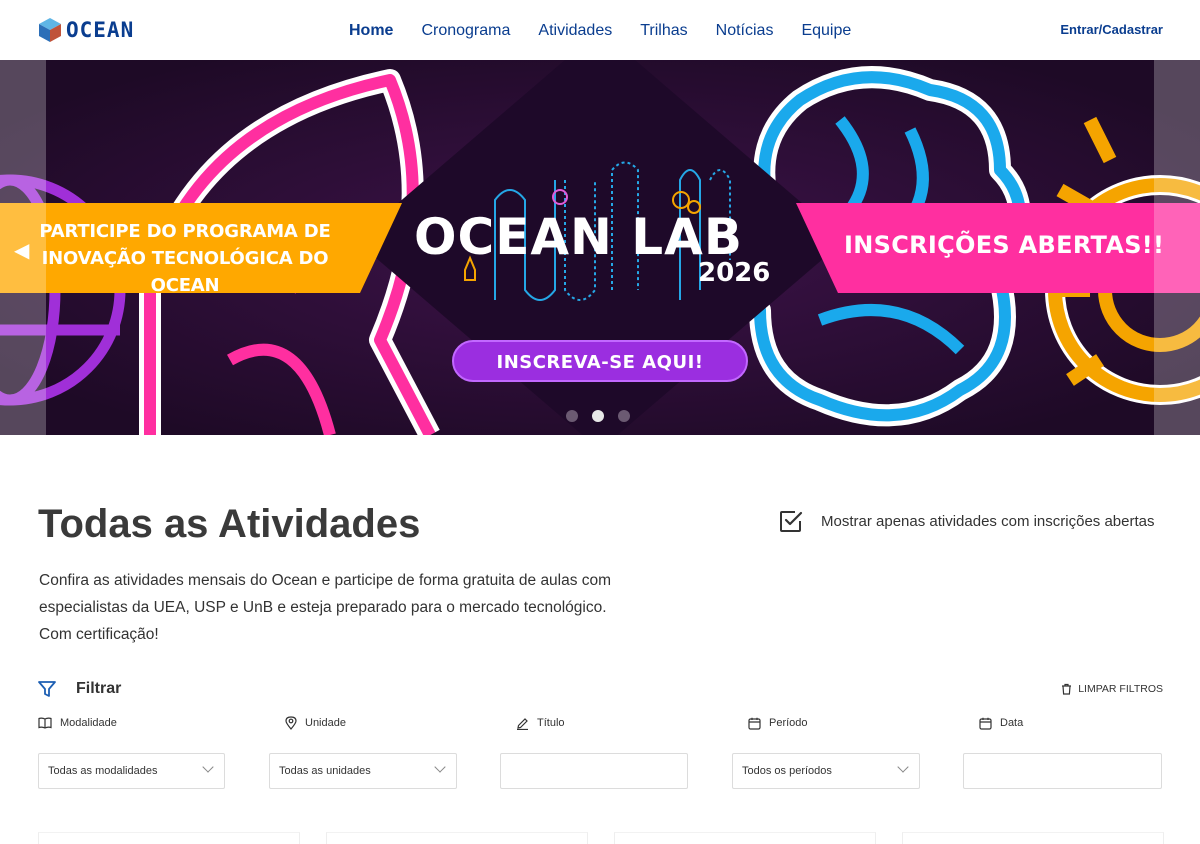  Describe the element at coordinates (1067, 689) in the screenshot. I see `trash-icon` at that location.